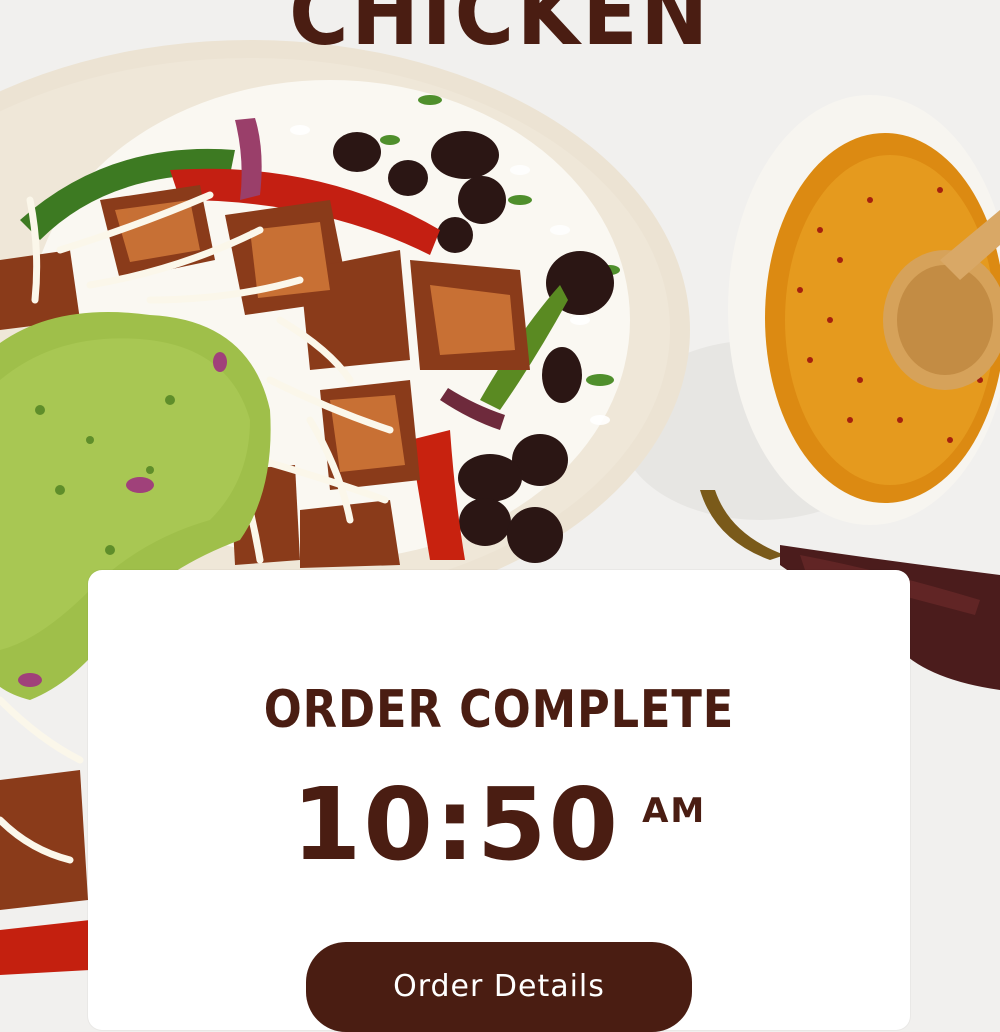 The width and height of the screenshot is (1000, 1032). Describe the element at coordinates (500, 32) in the screenshot. I see `headline-title: CHICKEN` at that location.